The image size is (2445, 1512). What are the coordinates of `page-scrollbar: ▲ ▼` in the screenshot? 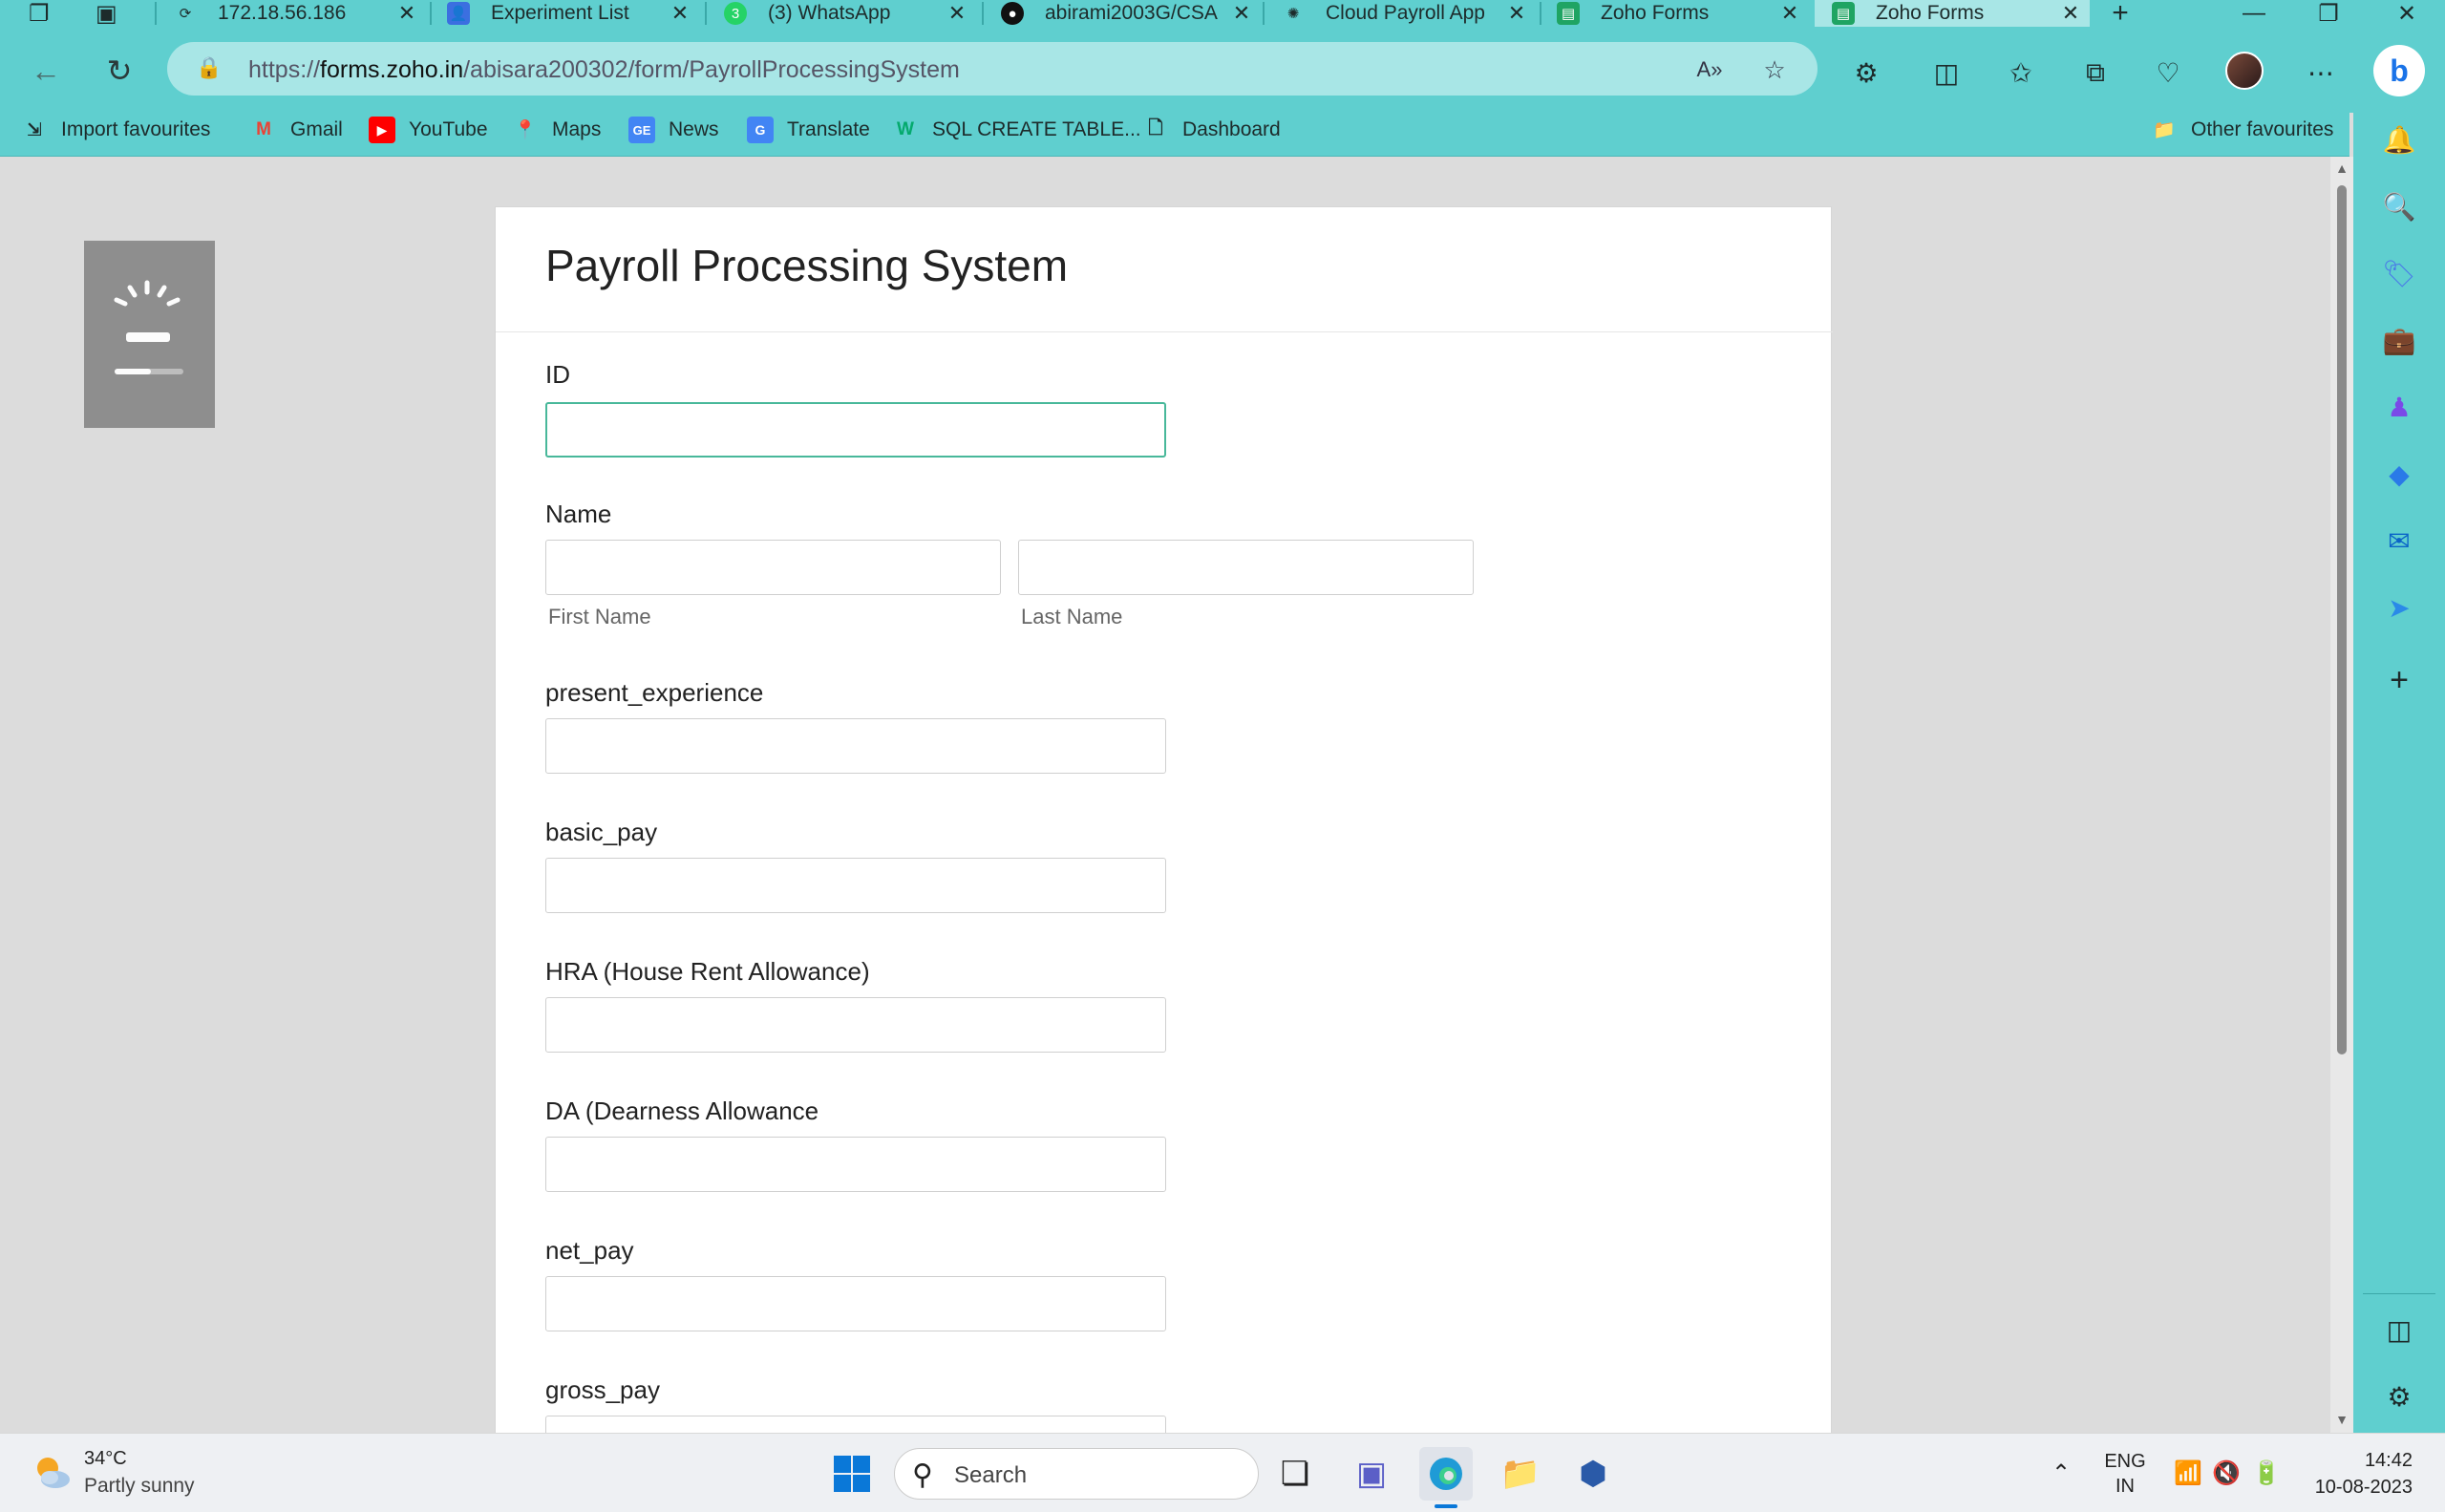 It's located at (2342, 795).